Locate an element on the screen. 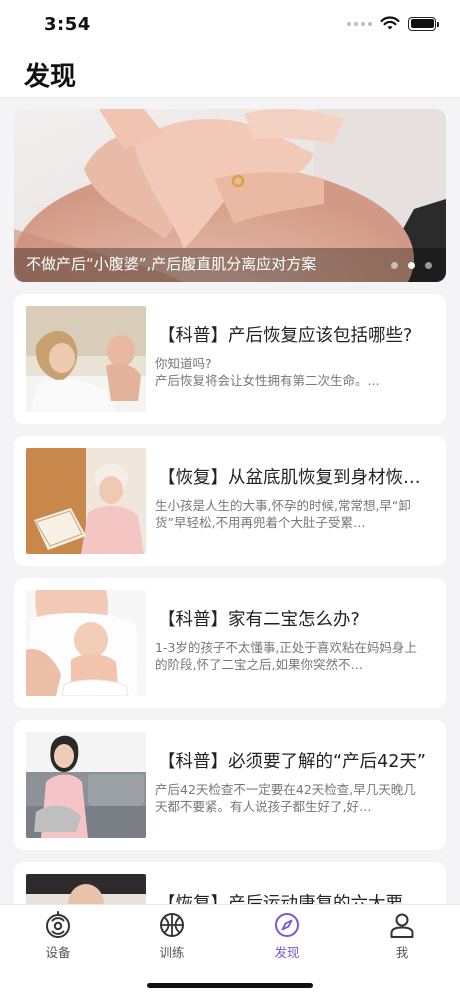 The width and height of the screenshot is (460, 996). home-indicator is located at coordinates (230, 985).